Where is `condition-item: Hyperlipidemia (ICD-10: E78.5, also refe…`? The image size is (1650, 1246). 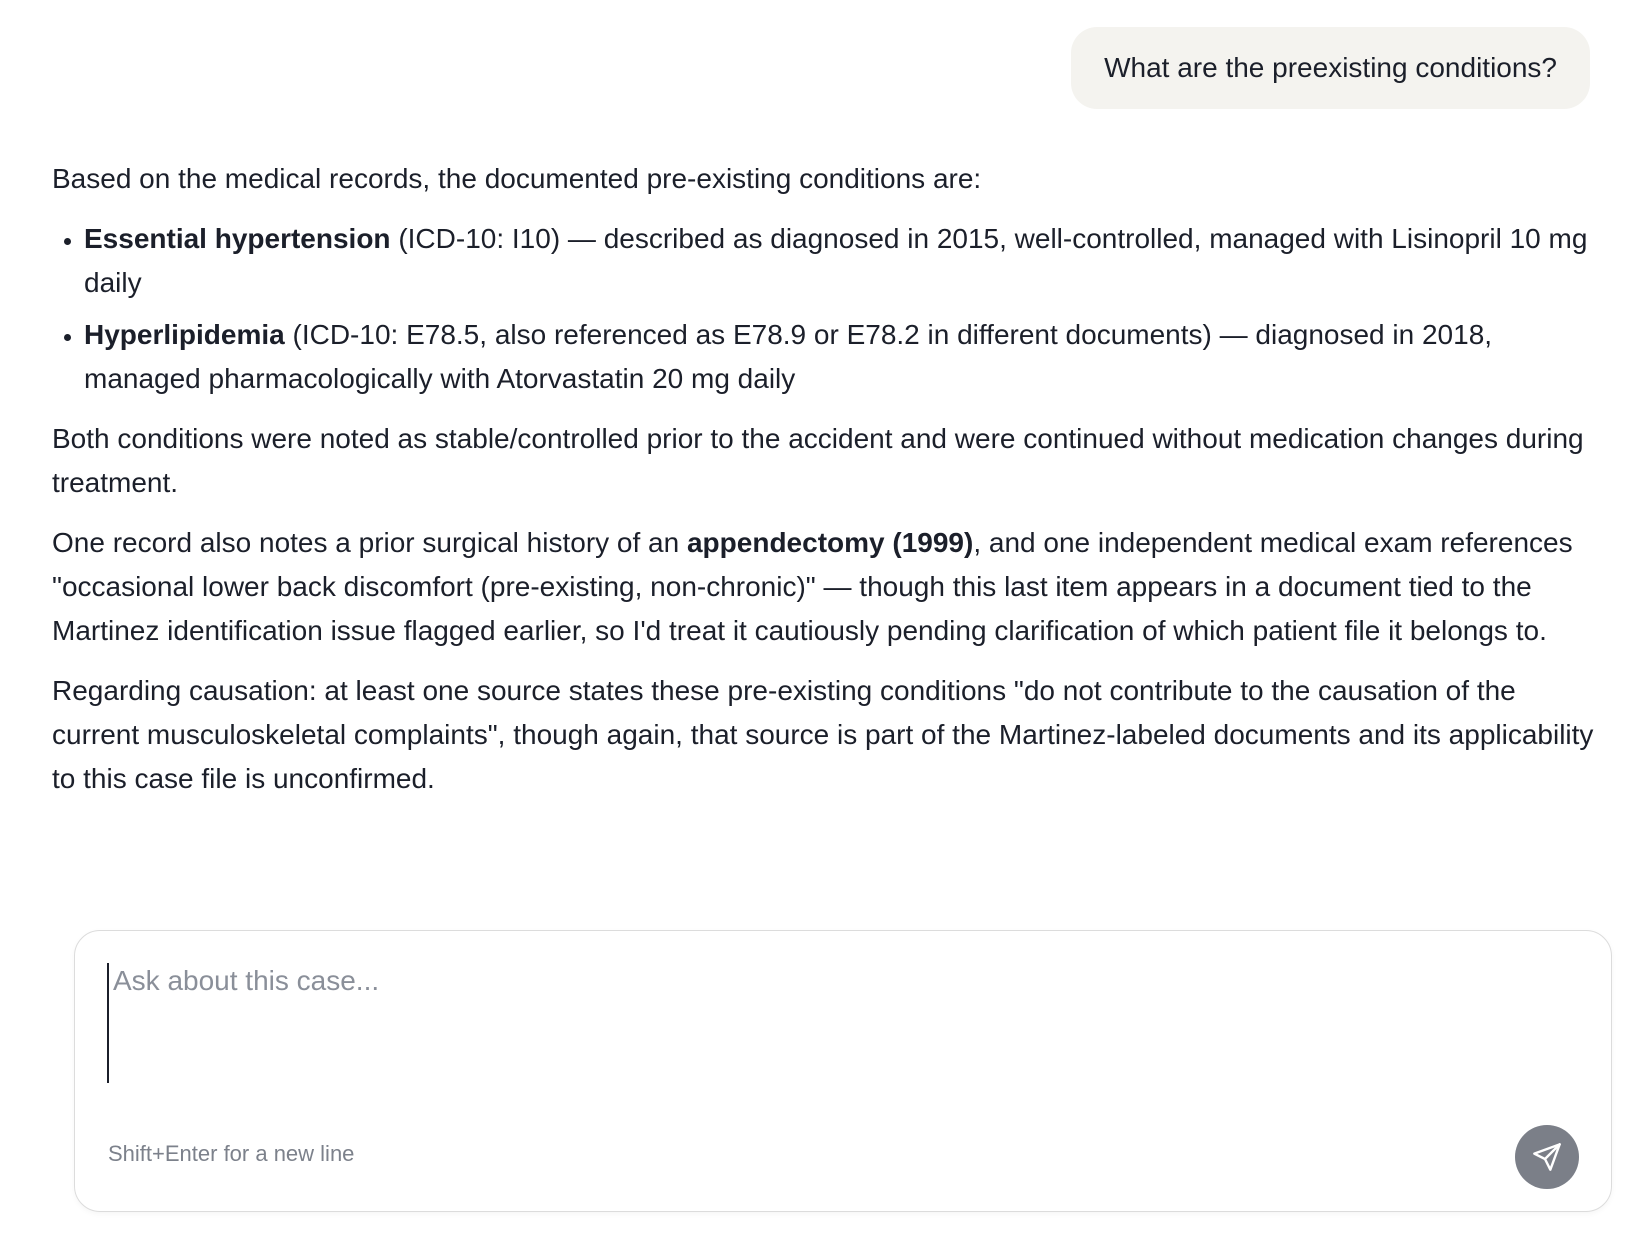
condition-item: Hyperlipidemia (ICD-10: E78.5, also refe… is located at coordinates (843, 357).